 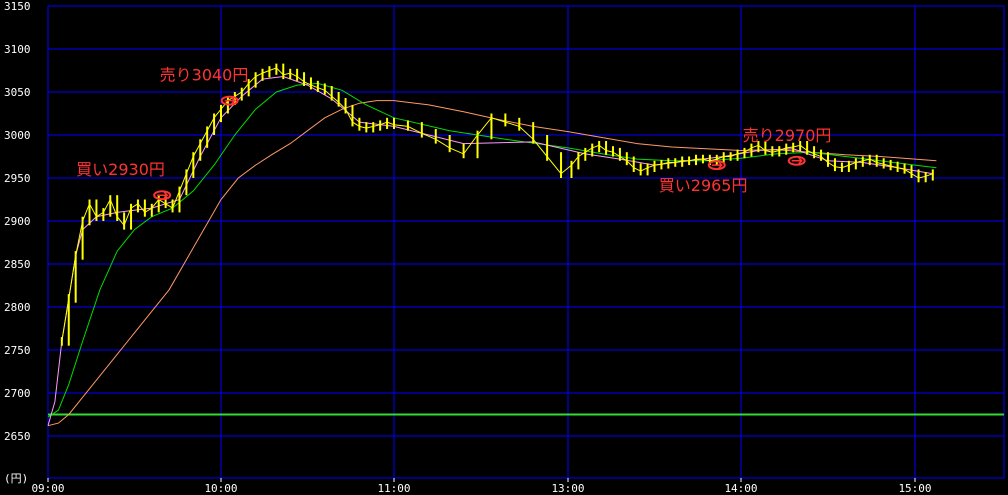 What do you see at coordinates (17, 393) in the screenshot?
I see `y-tick-label: 2700` at bounding box center [17, 393].